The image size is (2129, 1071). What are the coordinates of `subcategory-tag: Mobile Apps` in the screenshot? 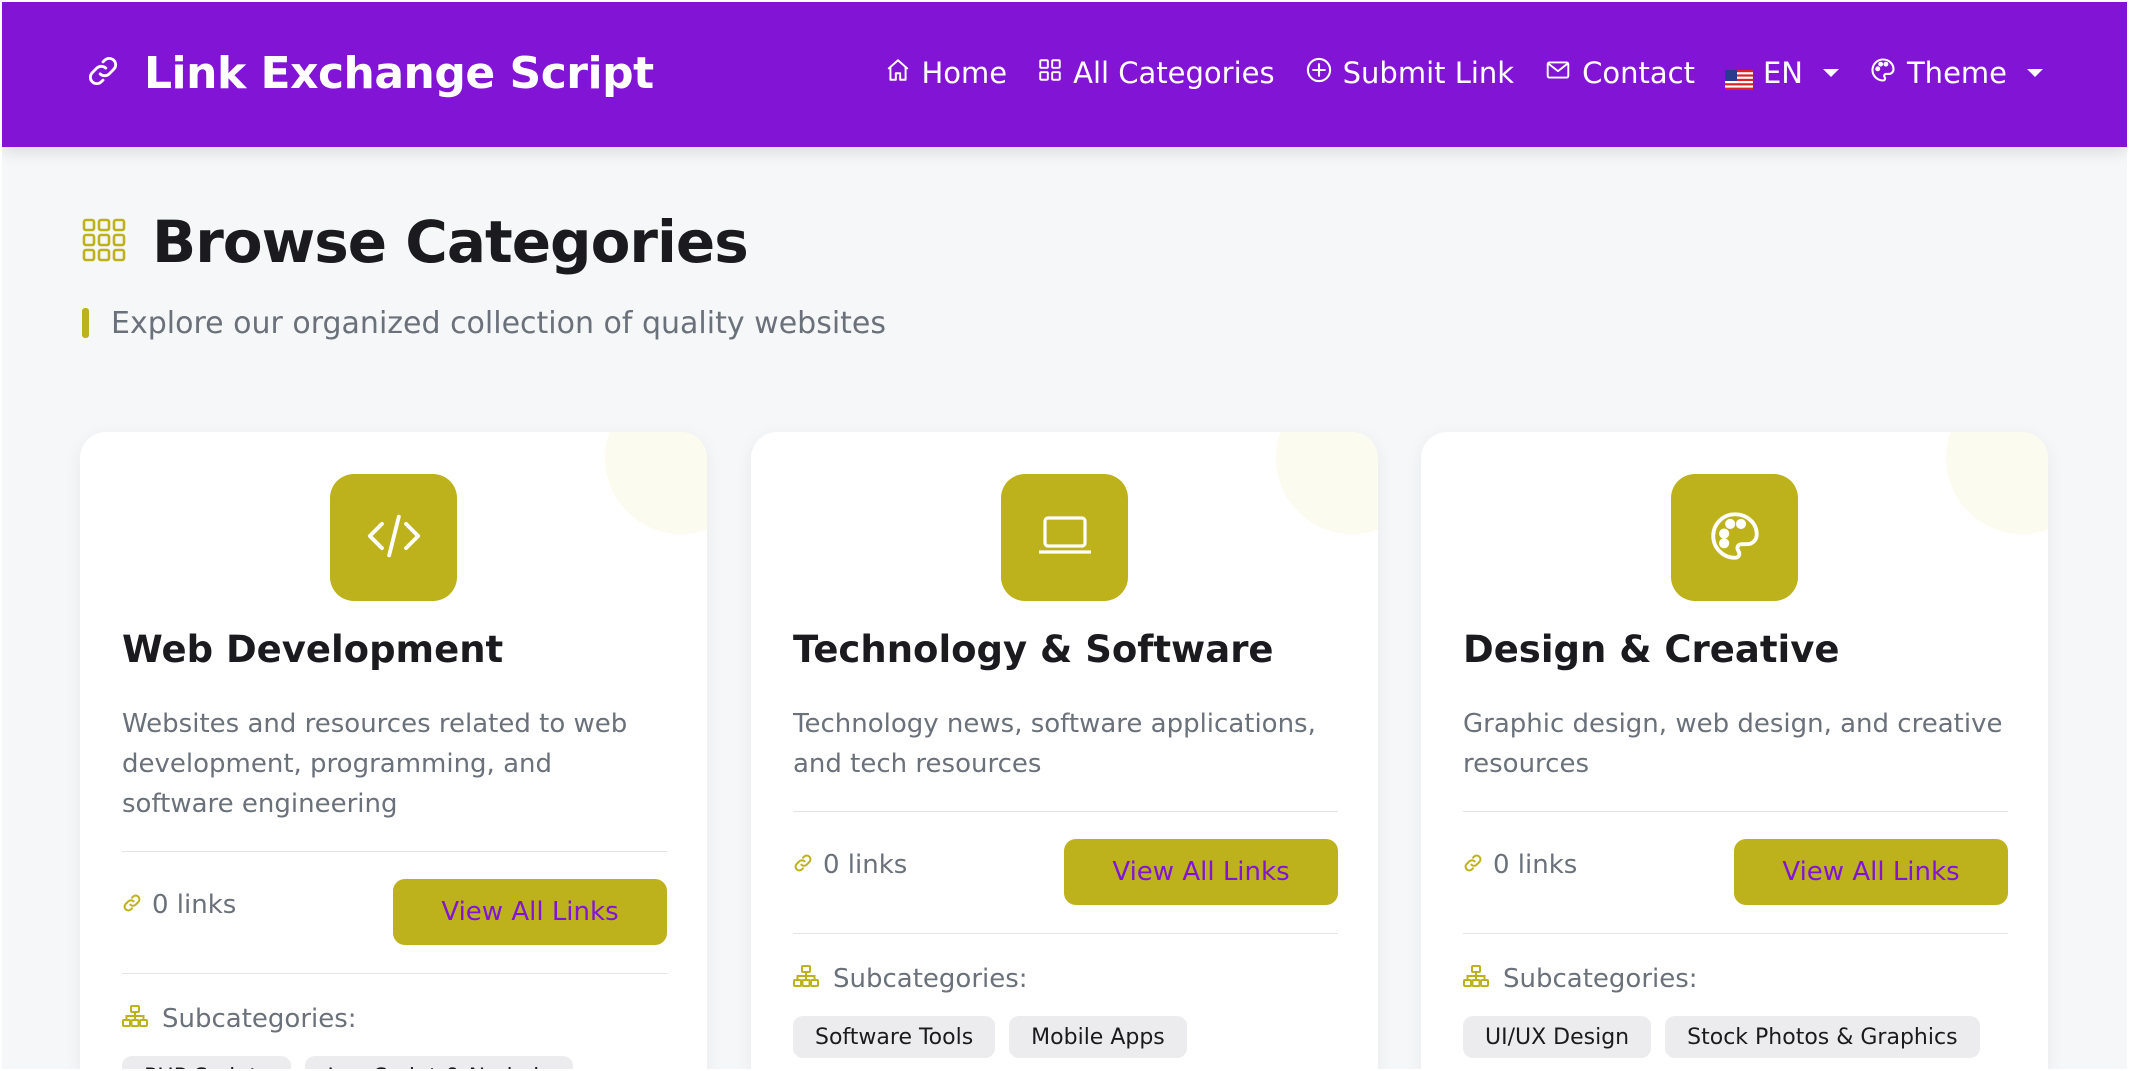 It's located at (1098, 1037).